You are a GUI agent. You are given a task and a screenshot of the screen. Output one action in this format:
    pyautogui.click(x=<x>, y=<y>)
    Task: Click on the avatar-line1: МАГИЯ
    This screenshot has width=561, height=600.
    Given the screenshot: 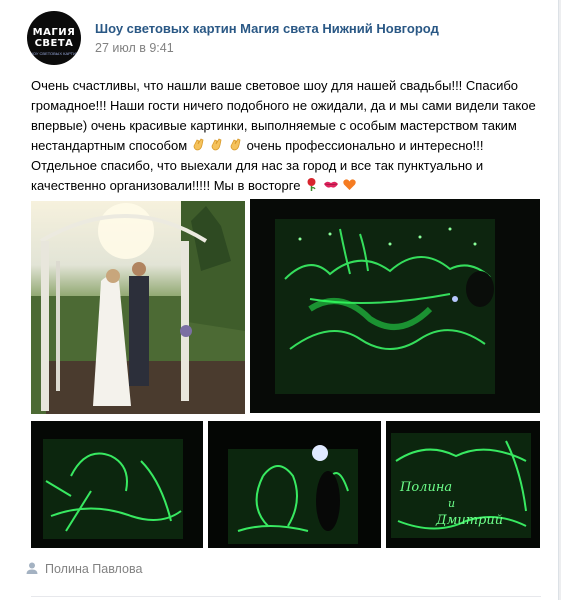 What is the action you would take?
    pyautogui.click(x=54, y=32)
    